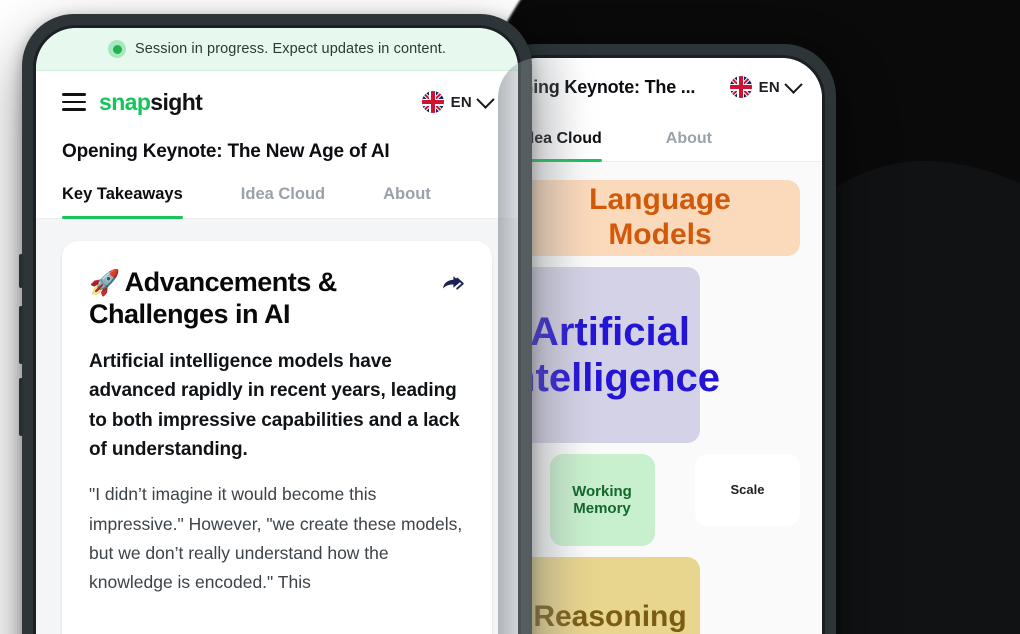 Image resolution: width=1020 pixels, height=634 pixels. Describe the element at coordinates (176, 101) in the screenshot. I see `logo-text-secondary: sight` at that location.